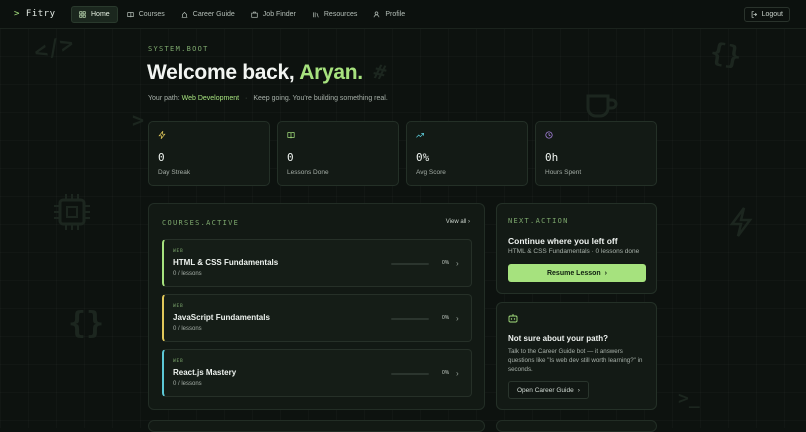 Image resolution: width=806 pixels, height=432 pixels. Describe the element at coordinates (100, 14) in the screenshot. I see `nav-home-label: Home` at that location.